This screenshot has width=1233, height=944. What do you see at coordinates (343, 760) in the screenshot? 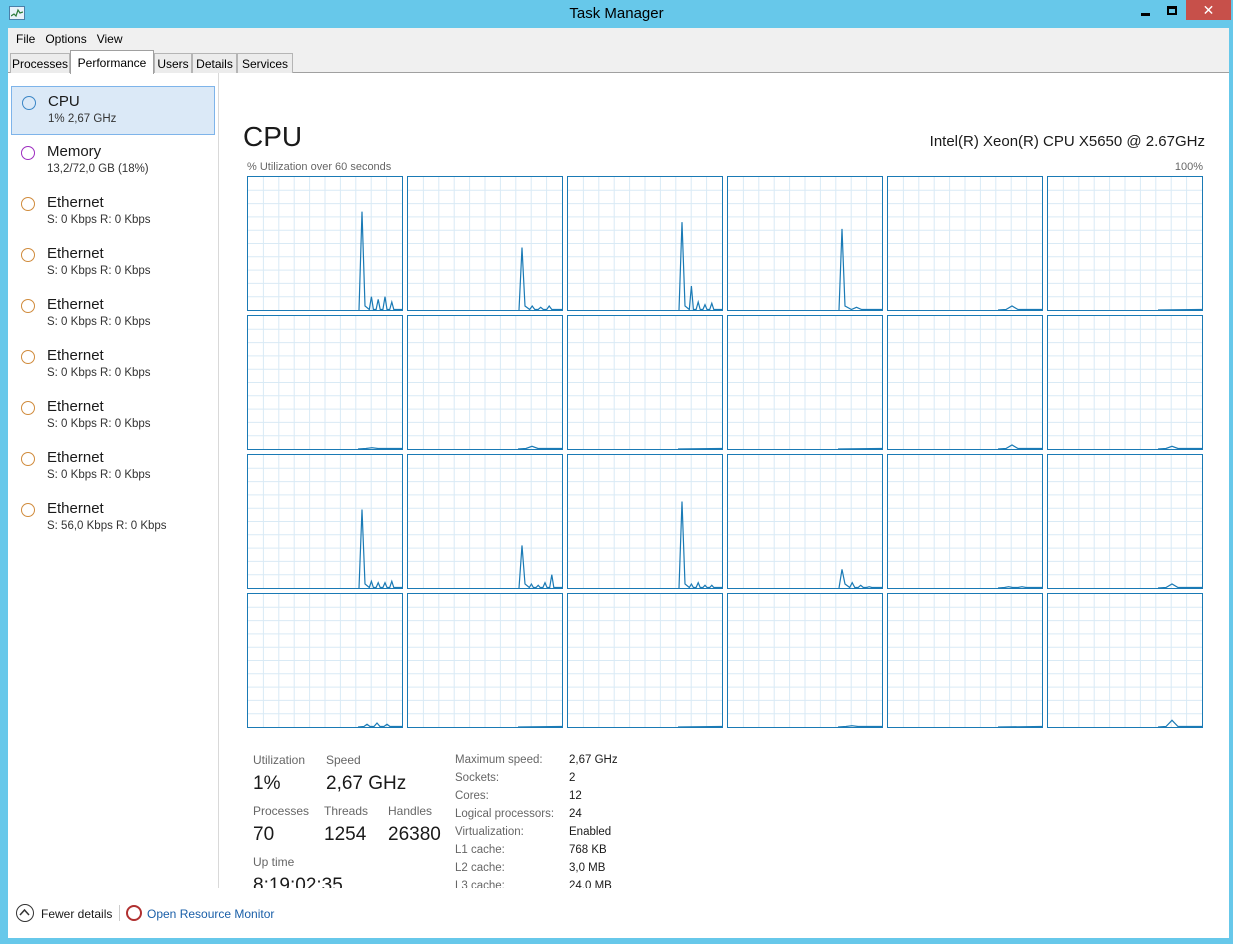
I see `speed-label: Speed` at bounding box center [343, 760].